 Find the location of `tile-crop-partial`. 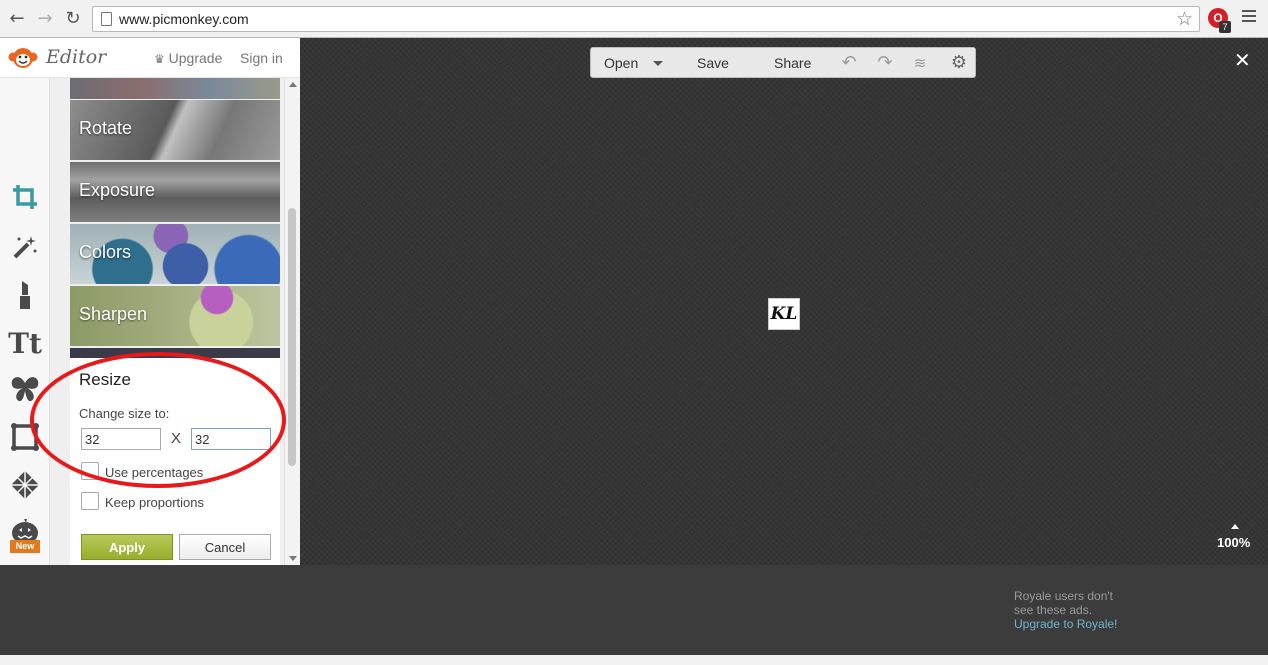

tile-crop-partial is located at coordinates (175, 88).